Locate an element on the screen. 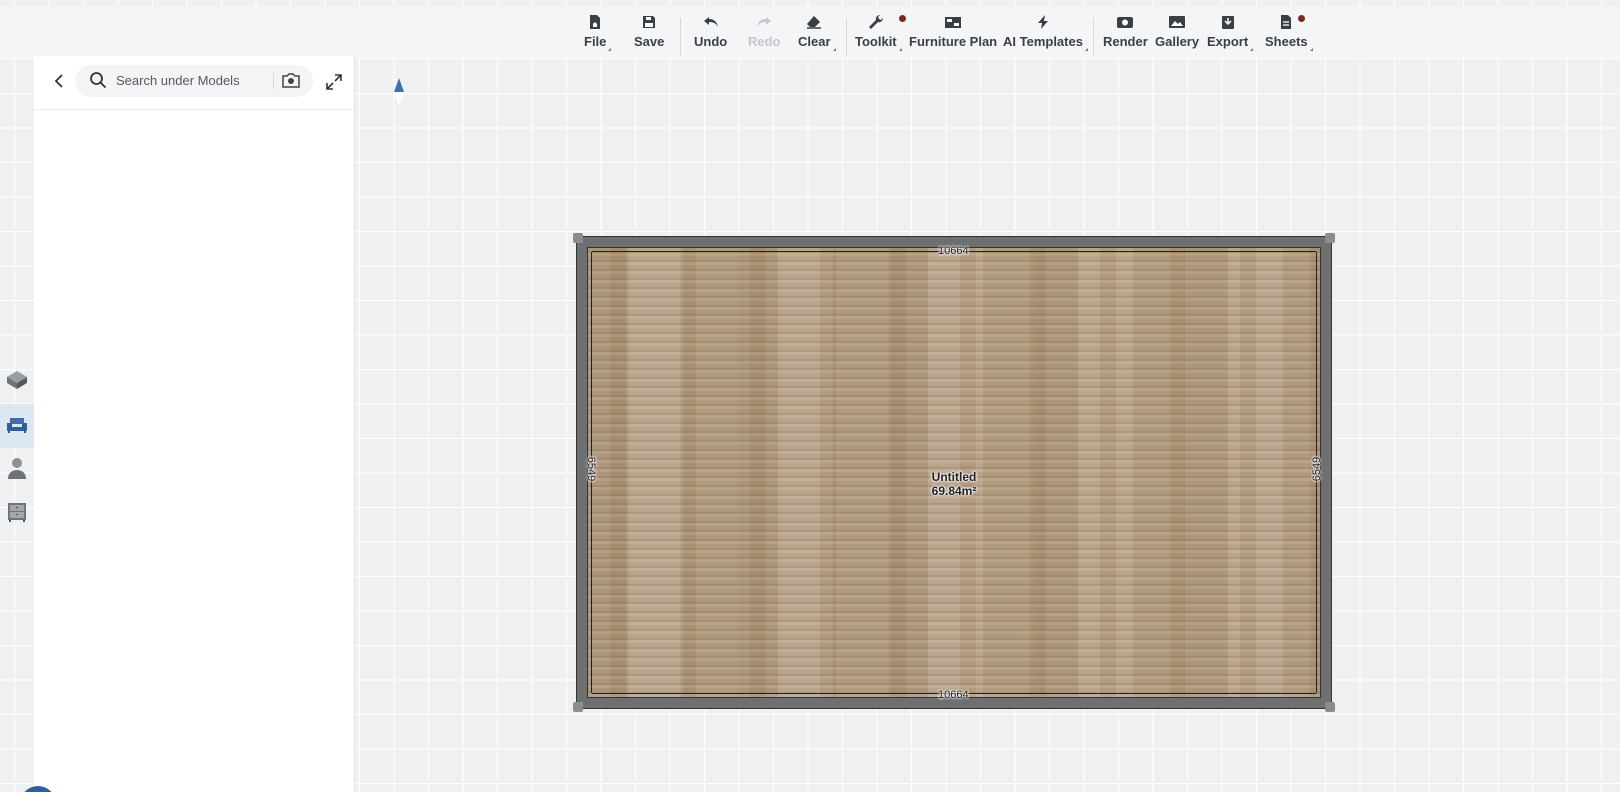  furniture-plan-icon is located at coordinates (953, 22).